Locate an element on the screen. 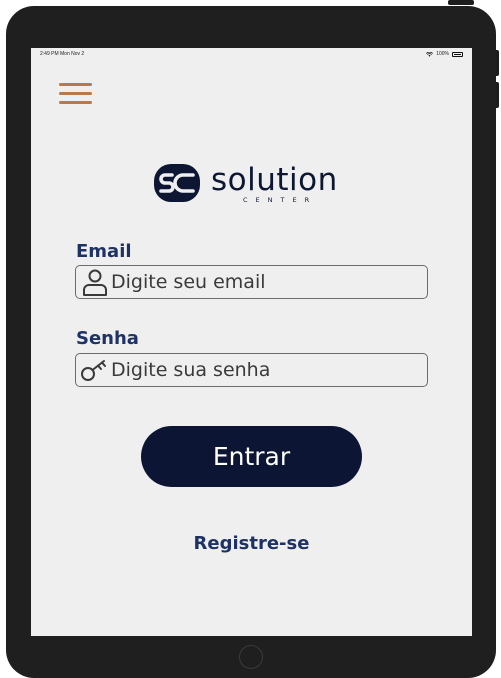 This screenshot has width=501, height=678. logo-subtitle: CENTER is located at coordinates (280, 200).